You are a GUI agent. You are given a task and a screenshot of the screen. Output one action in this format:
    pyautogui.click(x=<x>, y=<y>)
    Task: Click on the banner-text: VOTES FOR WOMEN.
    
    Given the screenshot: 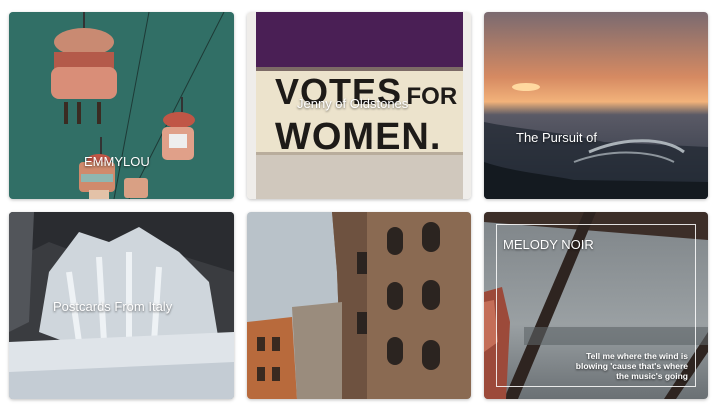 What is the action you would take?
    pyautogui.click(x=370, y=115)
    